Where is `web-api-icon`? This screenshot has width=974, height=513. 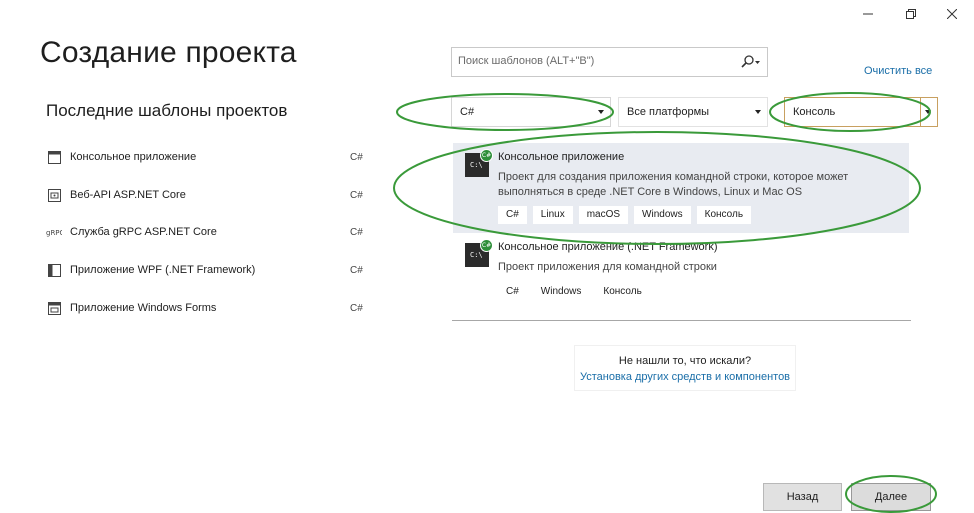
web-api-icon is located at coordinates (54, 195).